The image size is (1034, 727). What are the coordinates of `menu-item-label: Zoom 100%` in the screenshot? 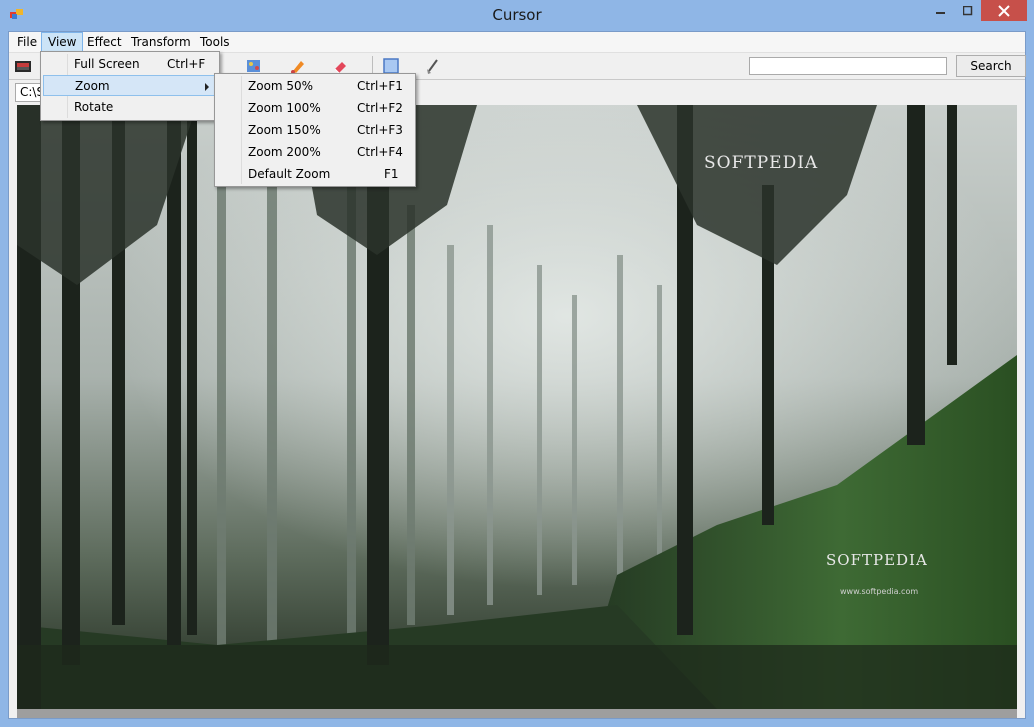 It's located at (284, 108).